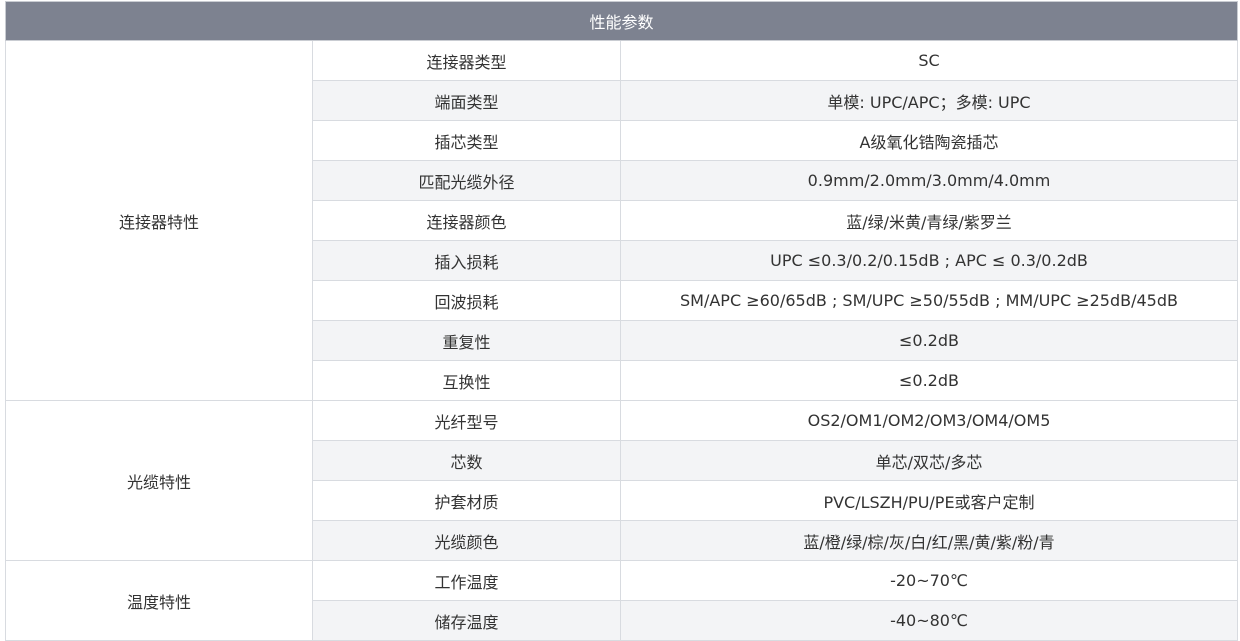 Image resolution: width=1240 pixels, height=641 pixels. Describe the element at coordinates (466, 260) in the screenshot. I see `param-name-cell: 插入损耗` at that location.